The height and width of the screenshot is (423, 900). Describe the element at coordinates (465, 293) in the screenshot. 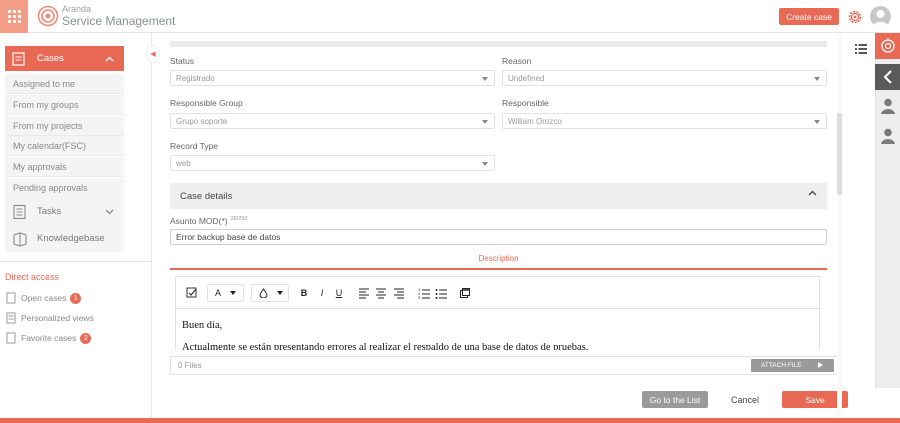

I see `source-view-icon` at that location.